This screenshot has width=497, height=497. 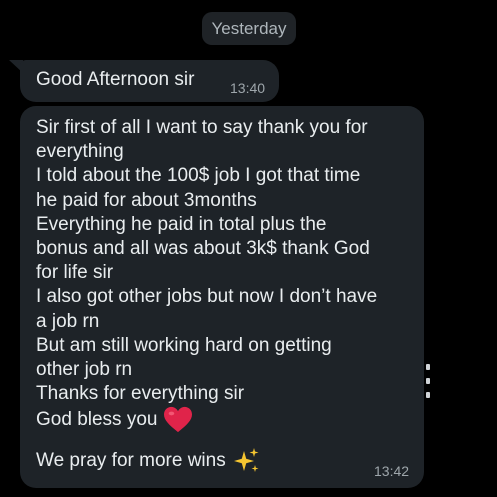 What do you see at coordinates (181, 224) in the screenshot?
I see `message-line: Everything he paid in total plus the` at bounding box center [181, 224].